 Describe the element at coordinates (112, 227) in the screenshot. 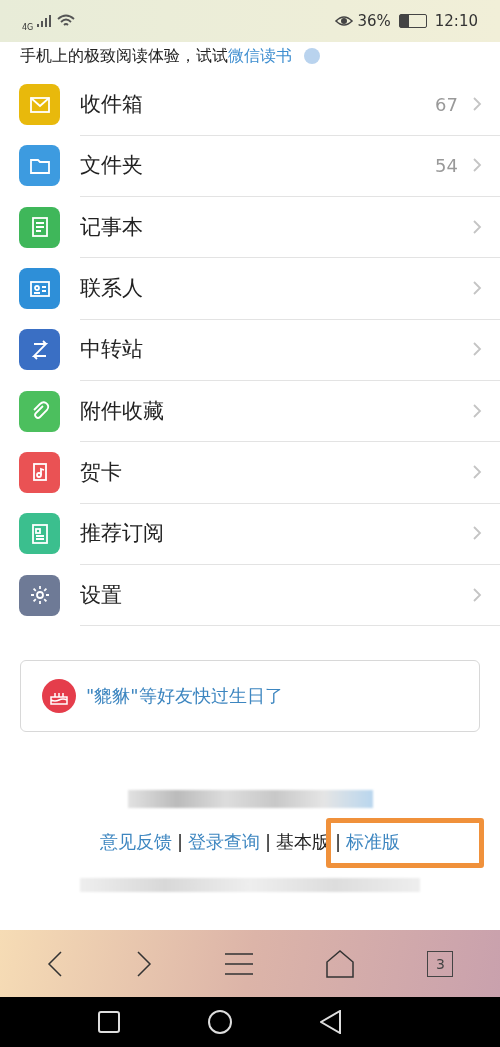

I see `menu-label: 记事本` at that location.